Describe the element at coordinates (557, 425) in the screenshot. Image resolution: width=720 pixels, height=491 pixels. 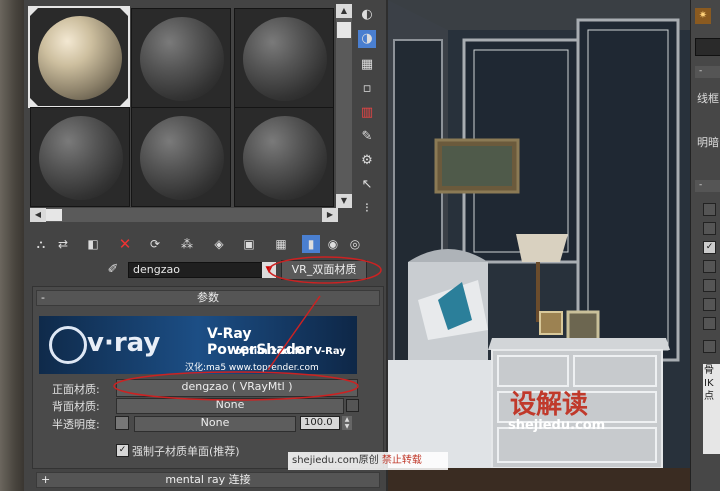
I see `site-watermark-url: shejiedu.com` at that location.